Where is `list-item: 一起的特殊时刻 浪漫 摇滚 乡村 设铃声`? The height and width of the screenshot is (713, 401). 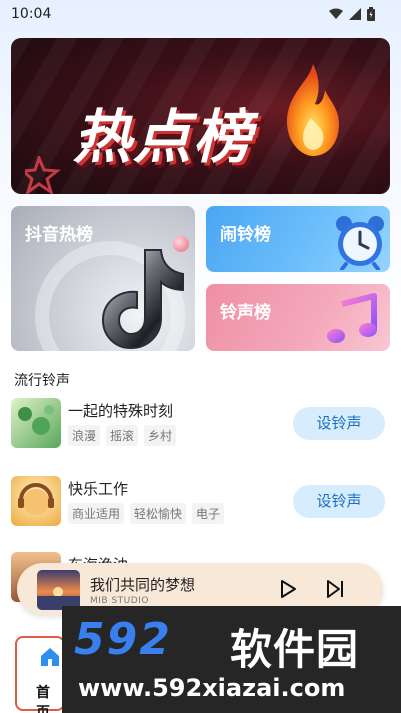 list-item: 一起的特殊时刻 浪漫 摇滚 乡村 设铃声 is located at coordinates (201, 426).